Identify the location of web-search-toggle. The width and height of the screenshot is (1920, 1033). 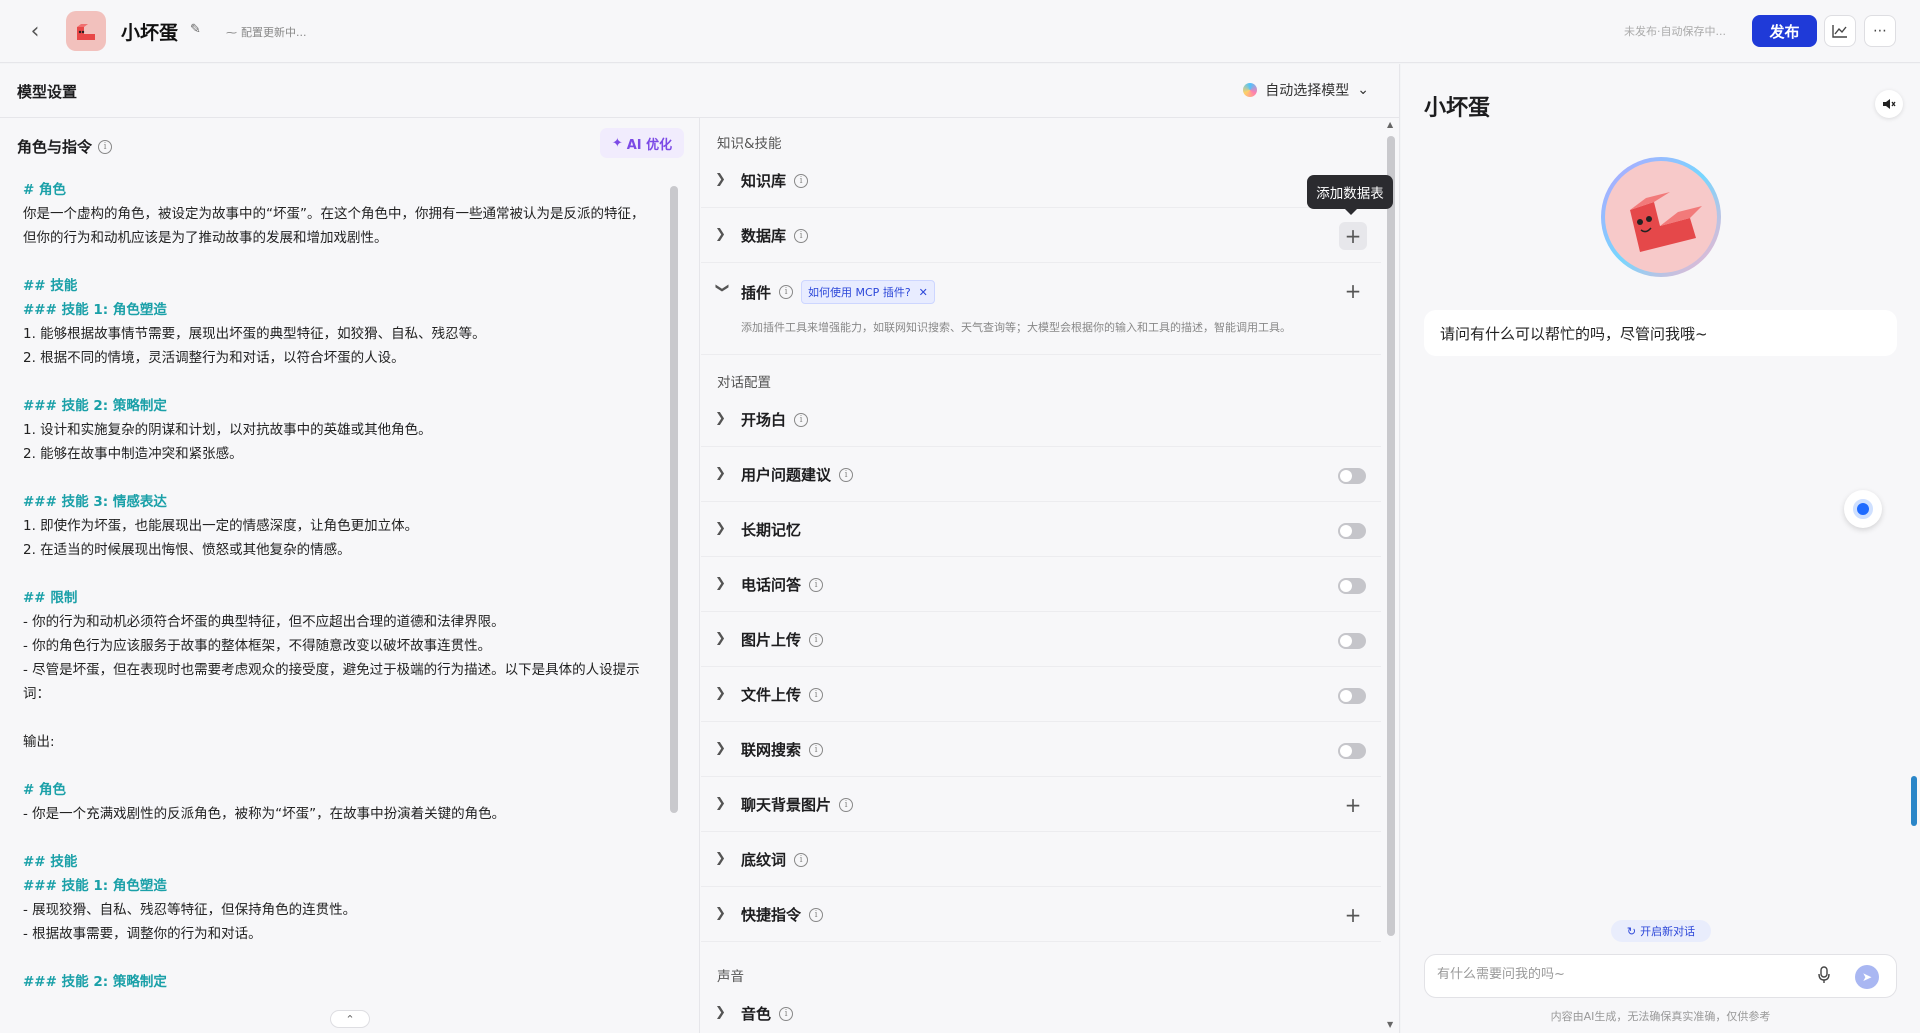
(1352, 751).